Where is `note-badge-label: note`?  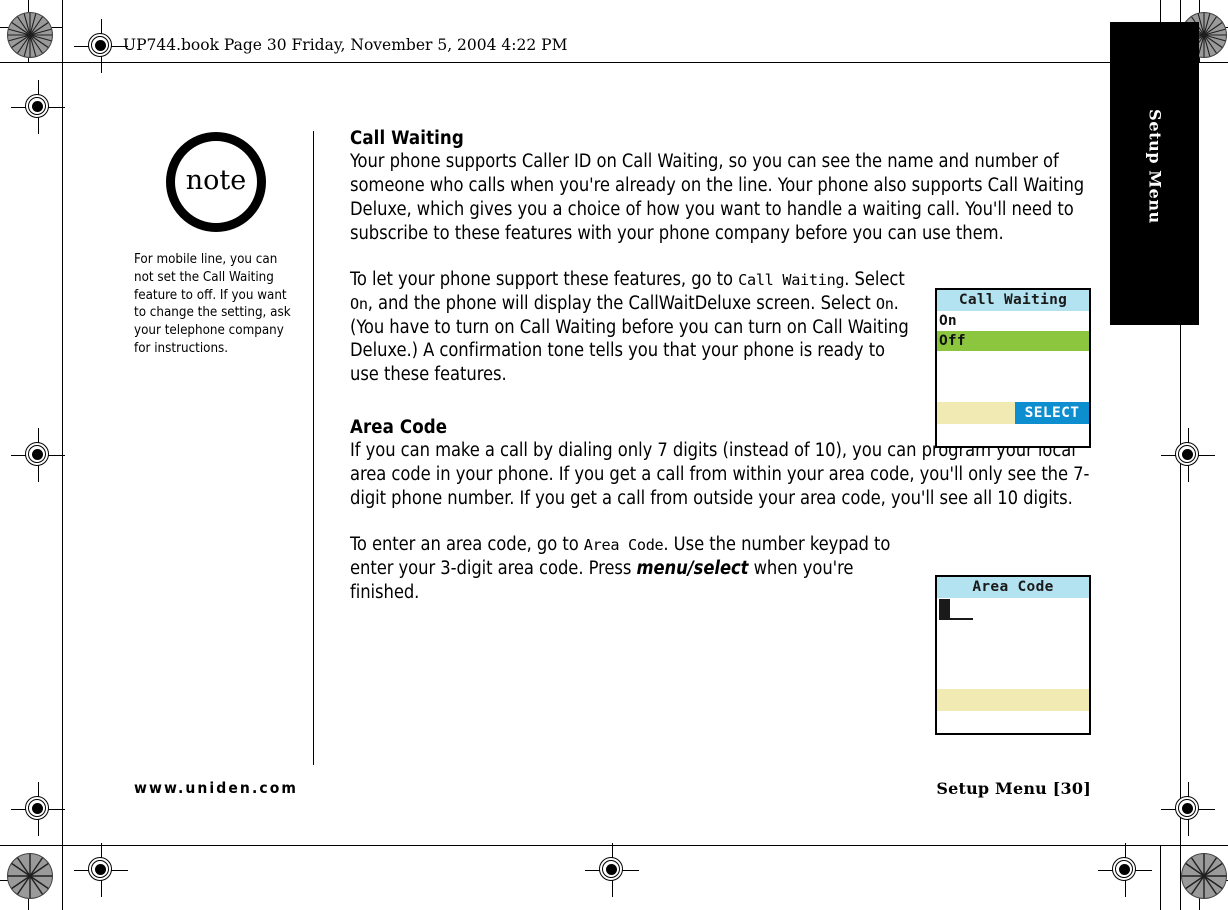 note-badge-label: note is located at coordinates (216, 180).